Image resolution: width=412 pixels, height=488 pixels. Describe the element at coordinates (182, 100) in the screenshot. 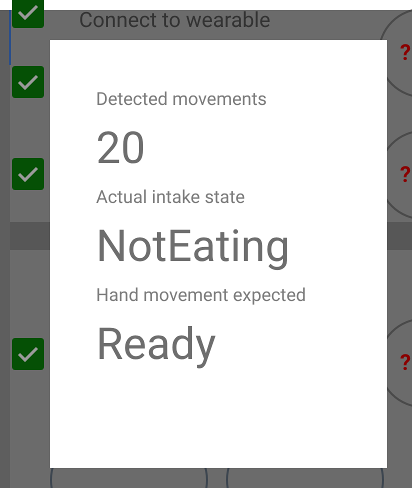

I see `field-label: Detected movements` at that location.